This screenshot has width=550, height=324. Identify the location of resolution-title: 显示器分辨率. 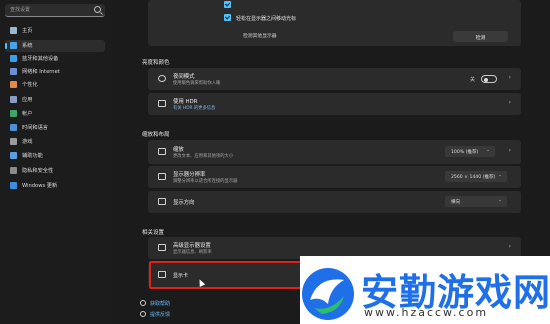
(189, 175).